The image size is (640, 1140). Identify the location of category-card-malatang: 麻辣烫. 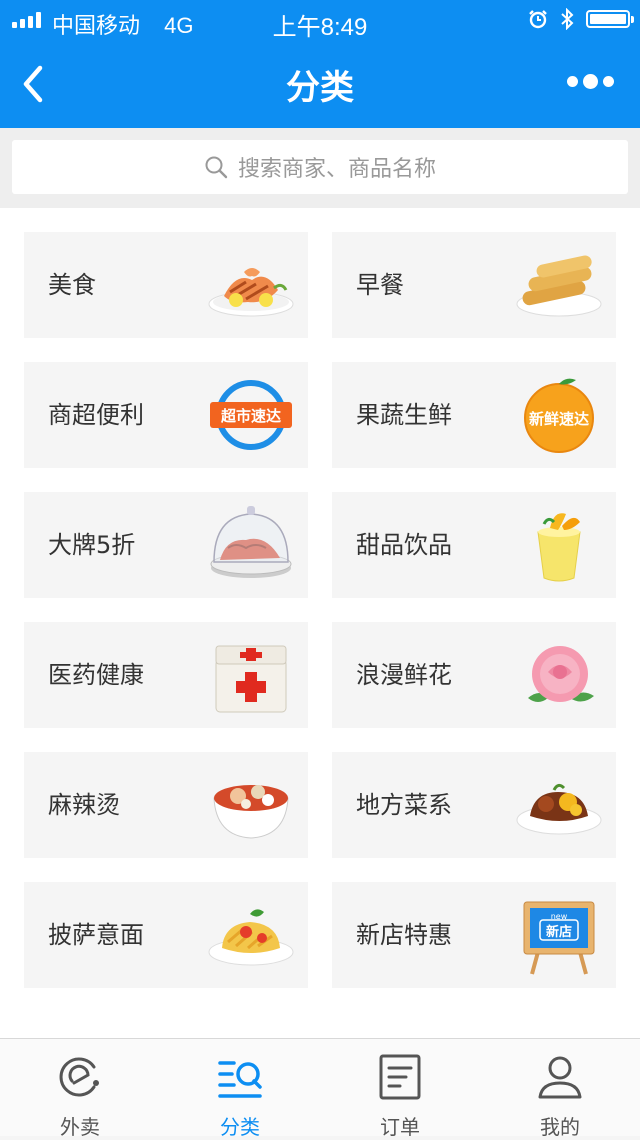
(166, 805).